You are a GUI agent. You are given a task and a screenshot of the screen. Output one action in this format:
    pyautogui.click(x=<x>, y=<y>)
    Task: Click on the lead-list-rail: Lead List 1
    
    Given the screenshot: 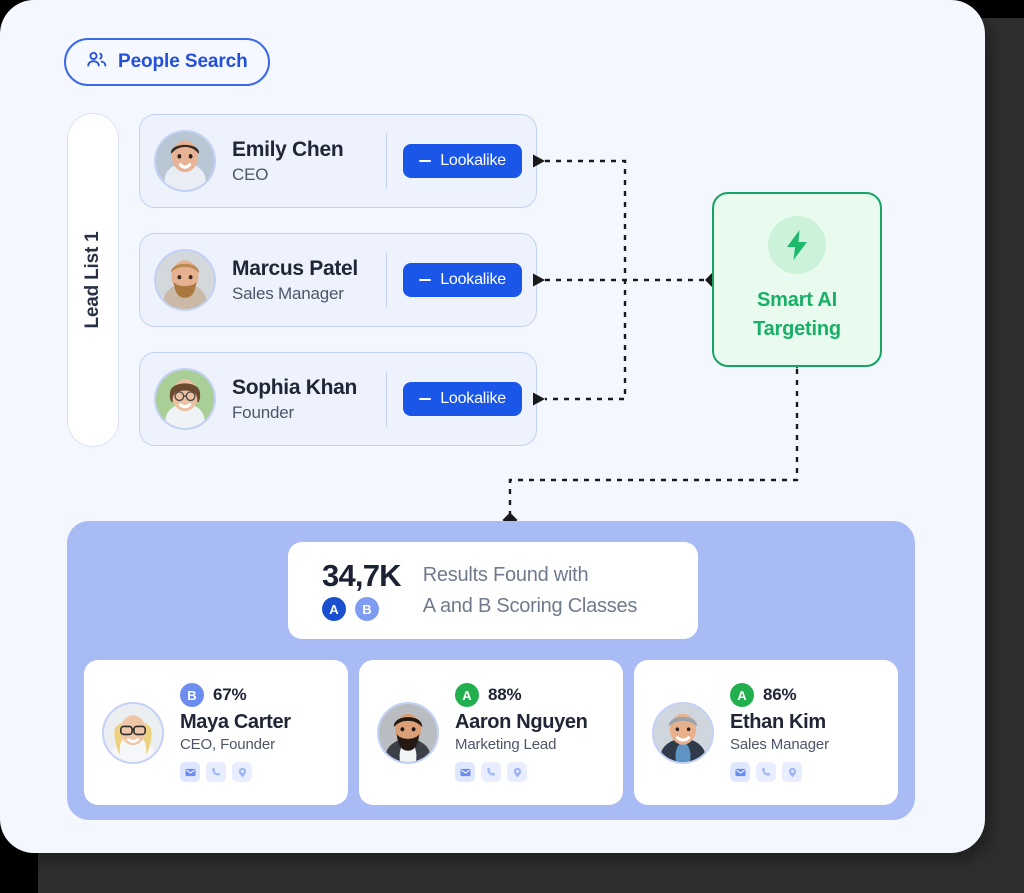 What is the action you would take?
    pyautogui.click(x=93, y=280)
    